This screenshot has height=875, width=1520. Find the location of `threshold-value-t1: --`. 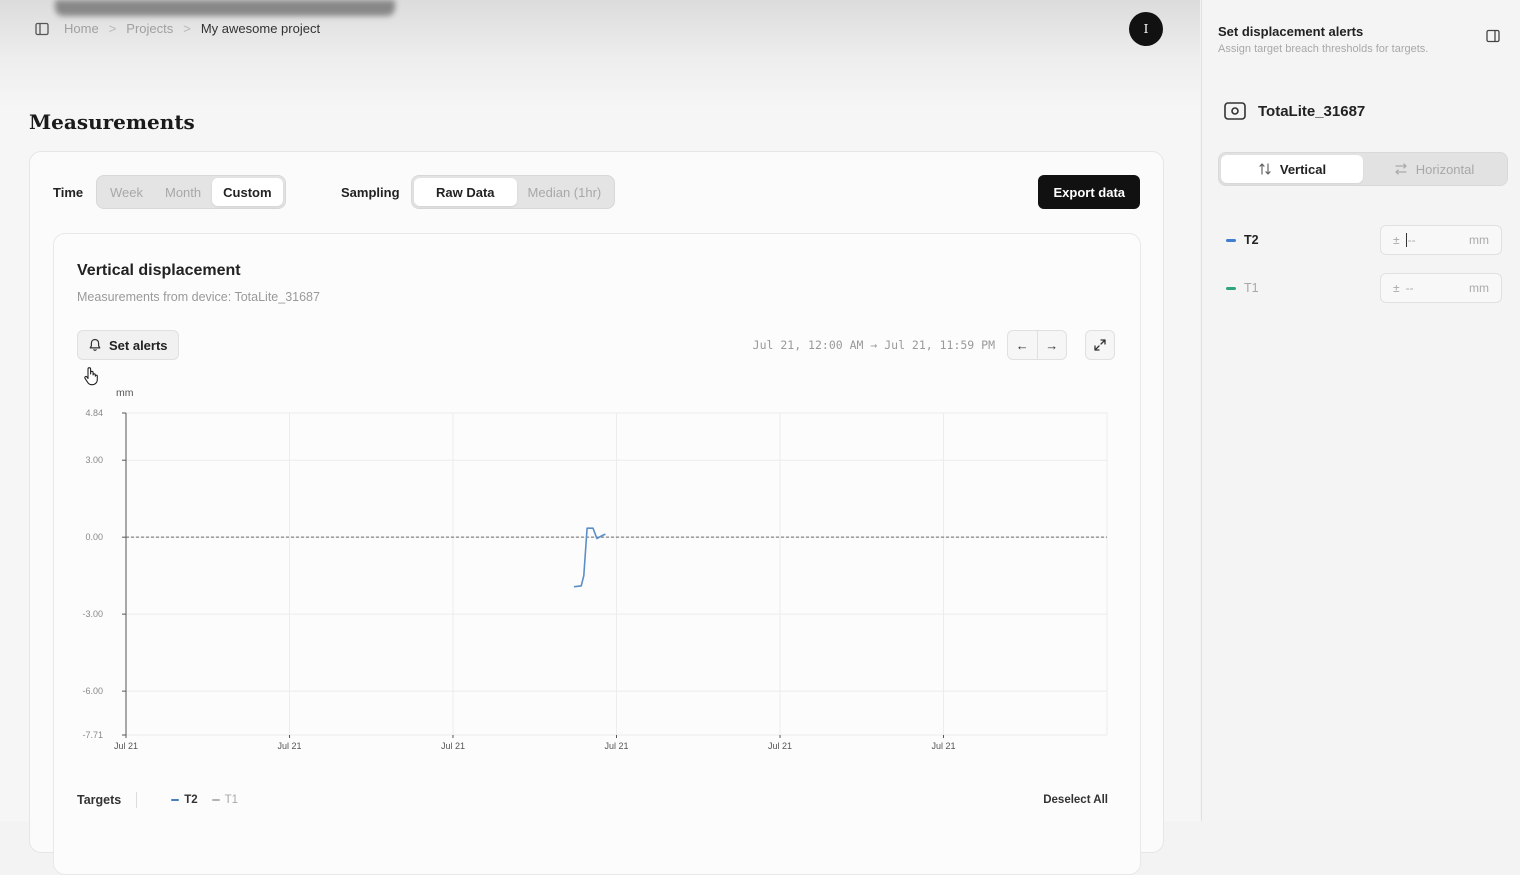

threshold-value-t1: -- is located at coordinates (1409, 288).